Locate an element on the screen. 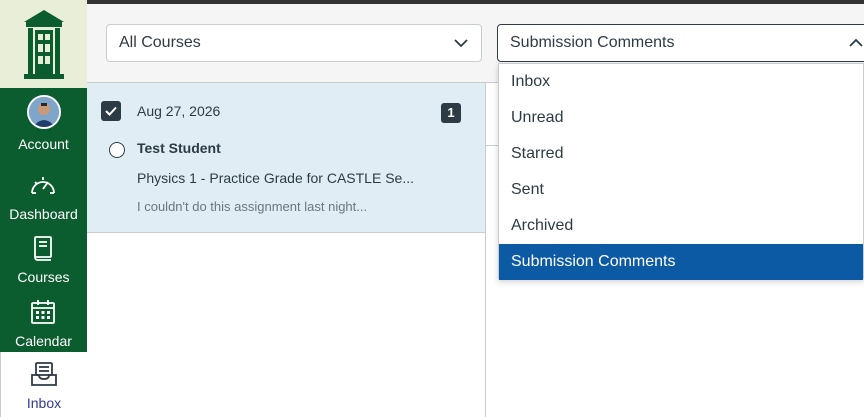  nav-label-courses: Courses is located at coordinates (43, 277).